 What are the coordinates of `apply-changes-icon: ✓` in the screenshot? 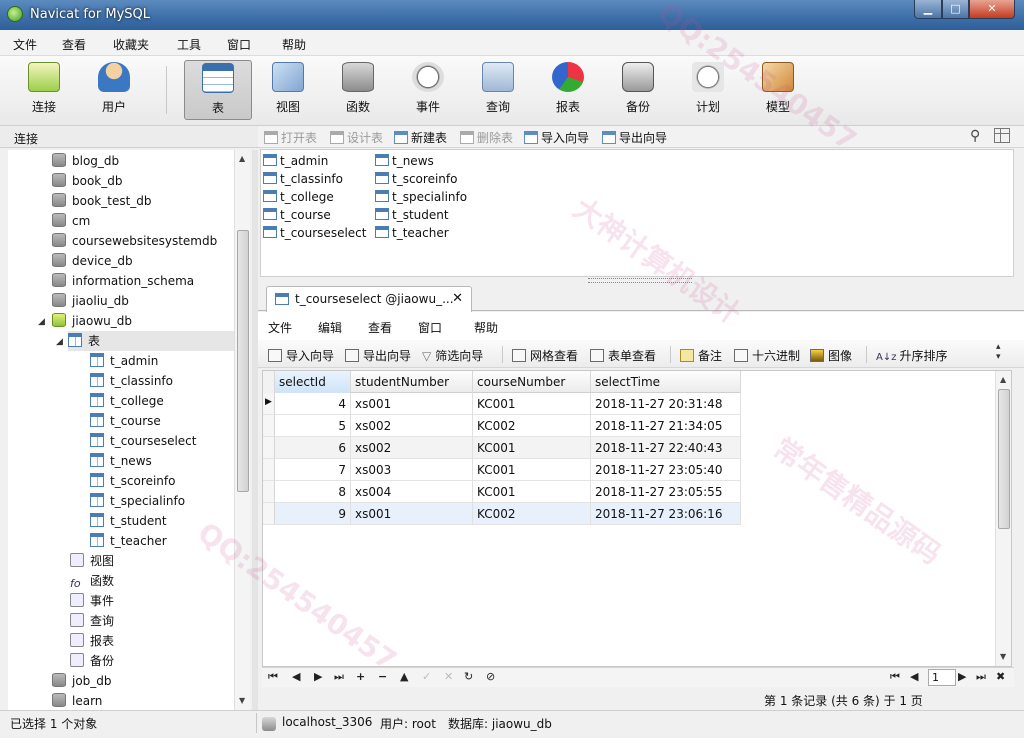 It's located at (426, 676).